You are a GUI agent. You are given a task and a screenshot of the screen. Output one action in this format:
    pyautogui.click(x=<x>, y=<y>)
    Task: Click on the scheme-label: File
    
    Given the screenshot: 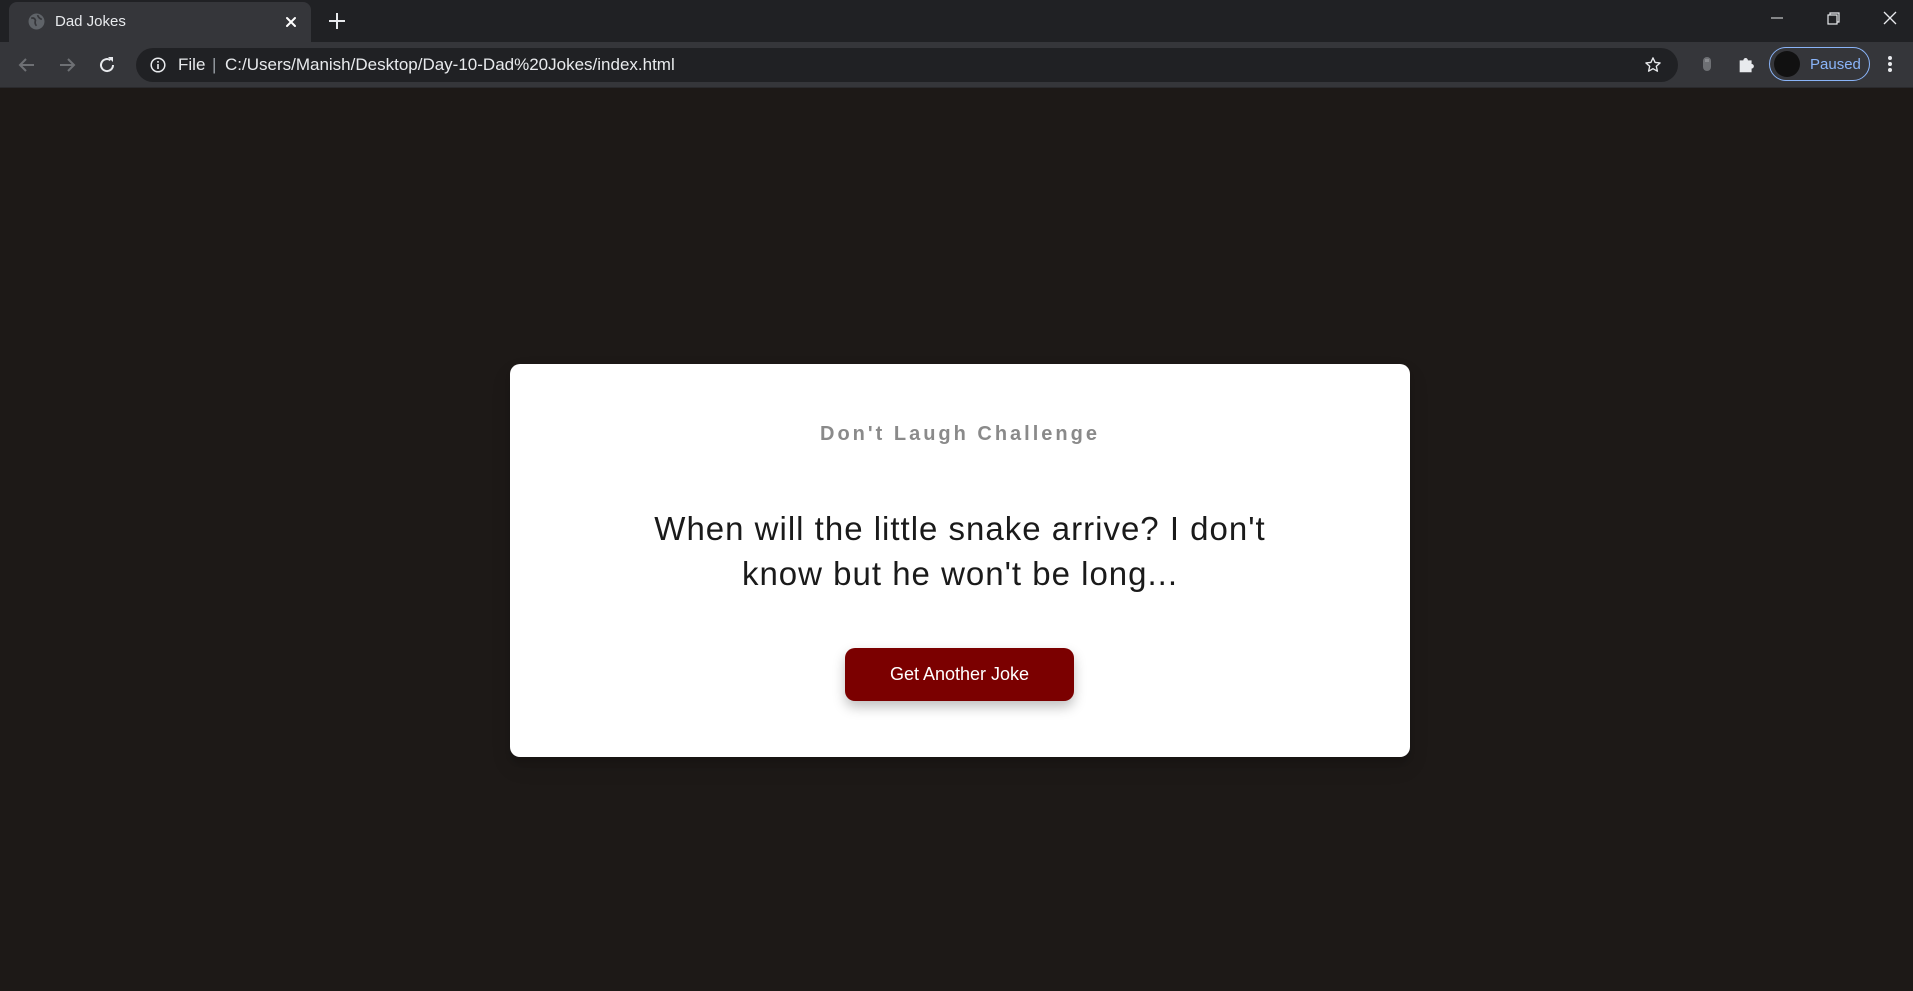 What is the action you would take?
    pyautogui.click(x=192, y=64)
    